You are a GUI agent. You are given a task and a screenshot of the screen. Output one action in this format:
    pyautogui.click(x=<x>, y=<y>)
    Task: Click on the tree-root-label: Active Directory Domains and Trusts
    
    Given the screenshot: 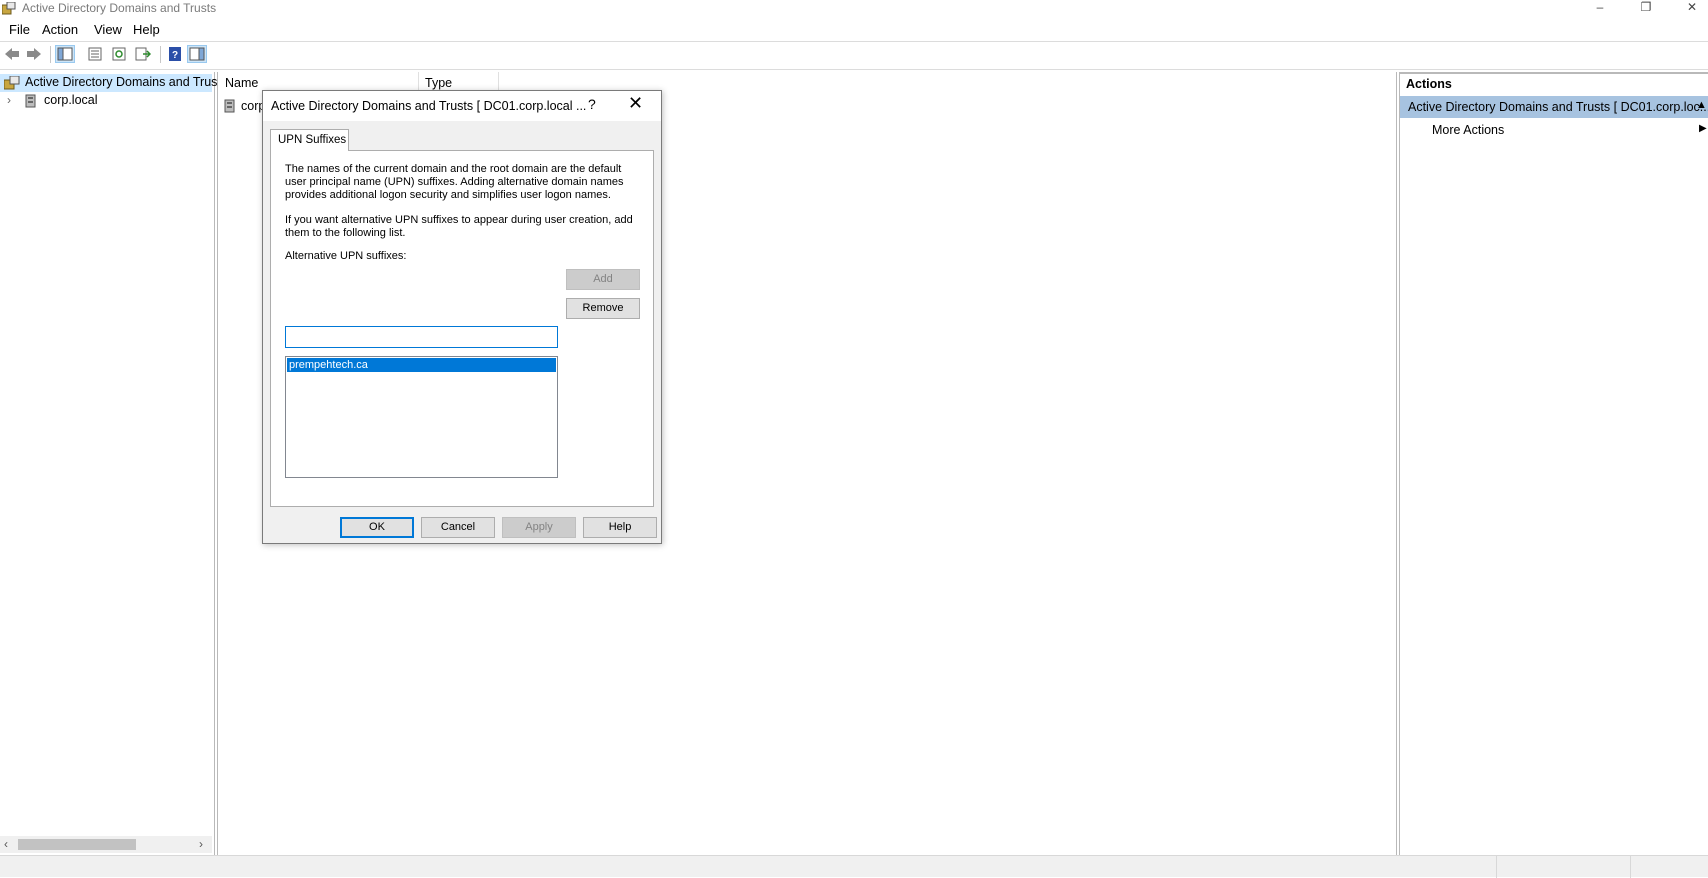 What is the action you would take?
    pyautogui.click(x=126, y=82)
    